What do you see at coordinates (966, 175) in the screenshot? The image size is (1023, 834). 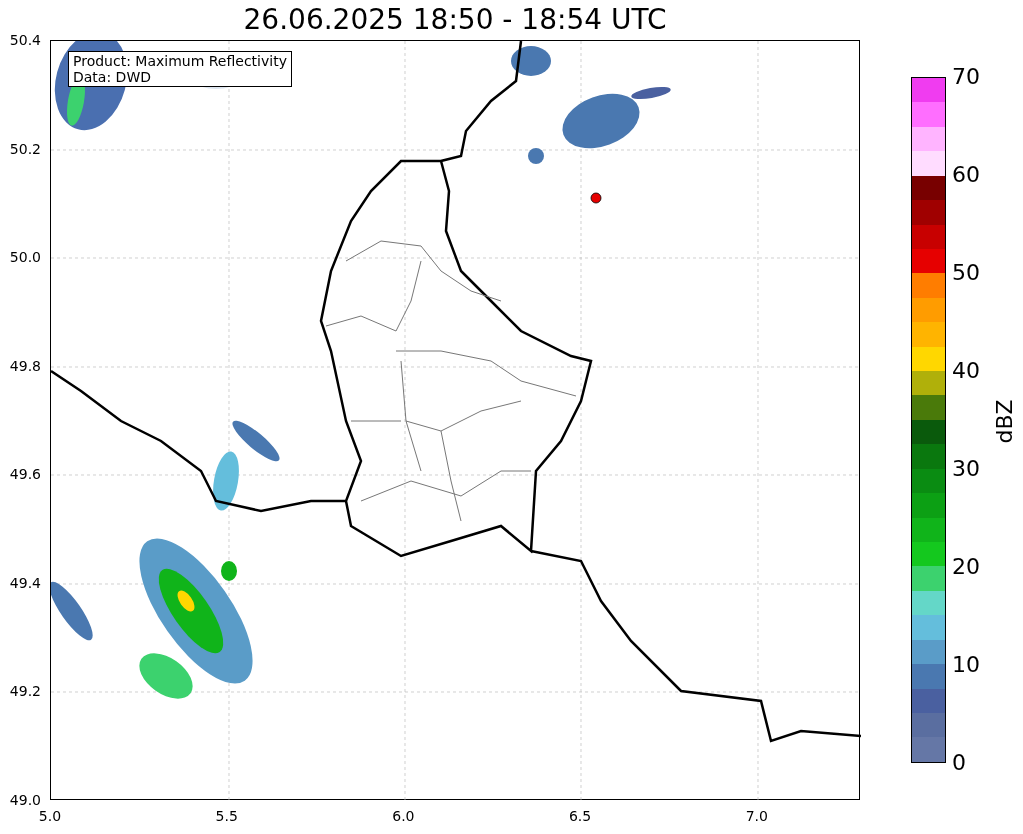 I see `colorbar-tick-label: 60` at bounding box center [966, 175].